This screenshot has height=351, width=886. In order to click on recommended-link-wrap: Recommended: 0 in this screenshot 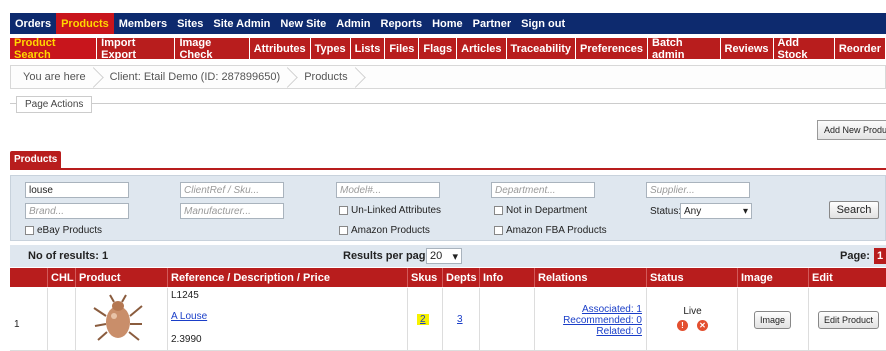, I will do `click(602, 320)`.